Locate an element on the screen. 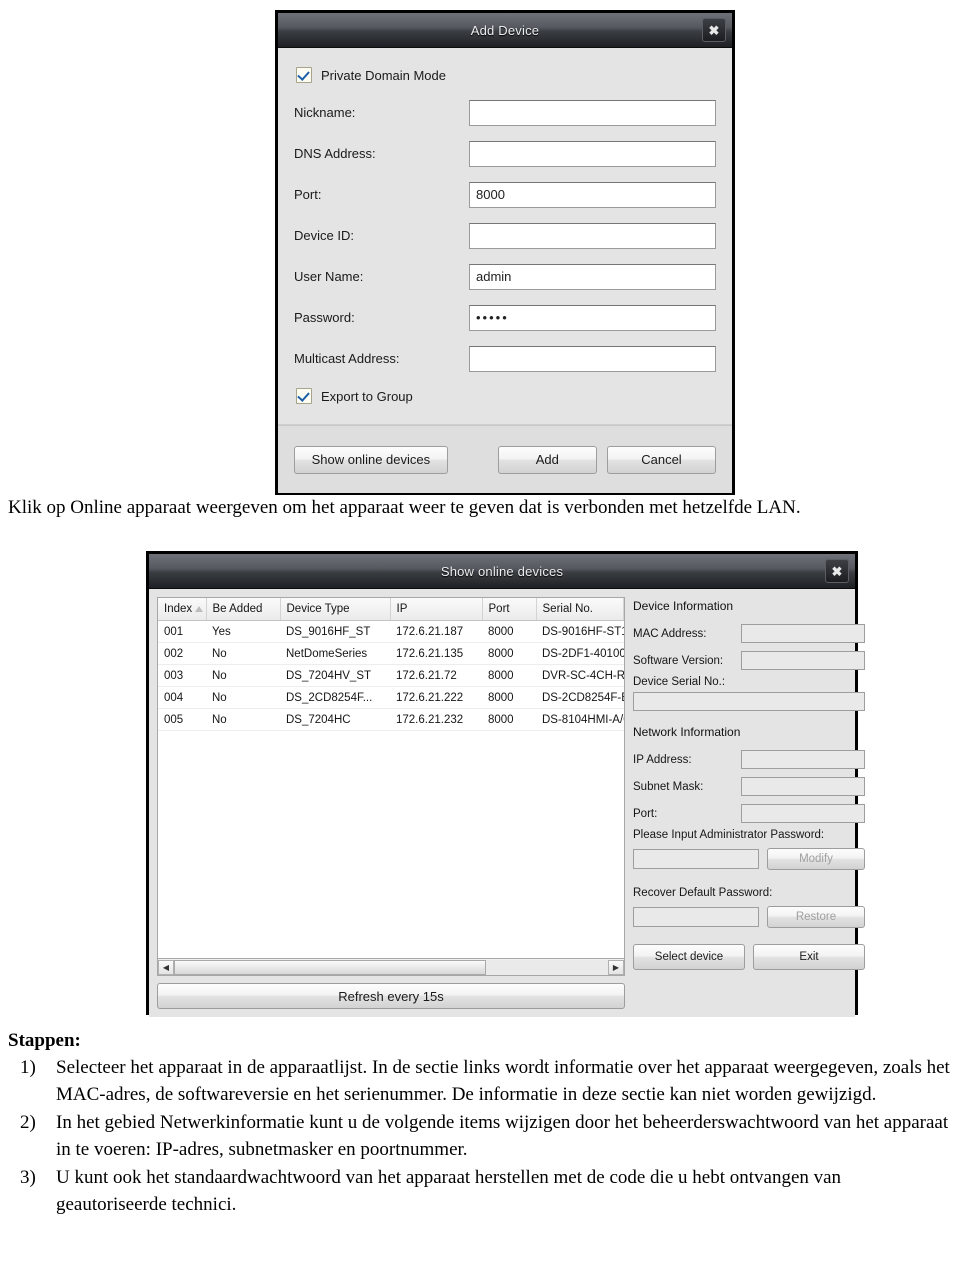 The height and width of the screenshot is (1277, 960). network-port-input is located at coordinates (803, 813).